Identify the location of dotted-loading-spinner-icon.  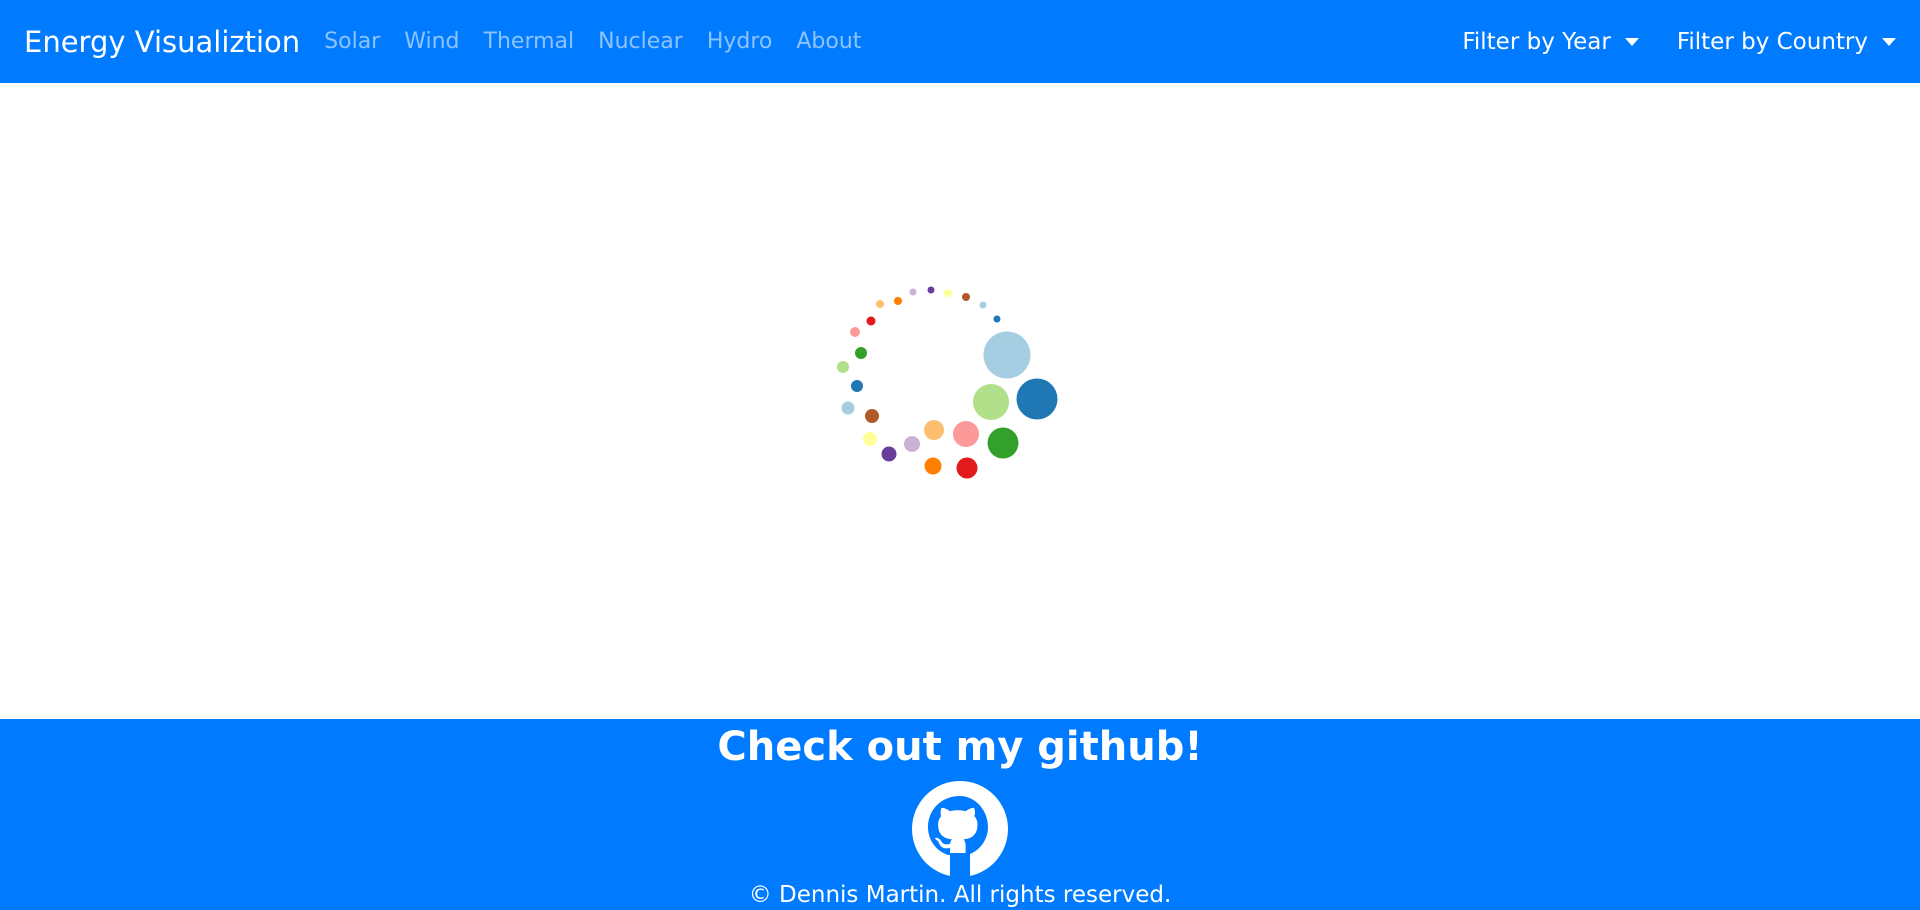
(947, 382).